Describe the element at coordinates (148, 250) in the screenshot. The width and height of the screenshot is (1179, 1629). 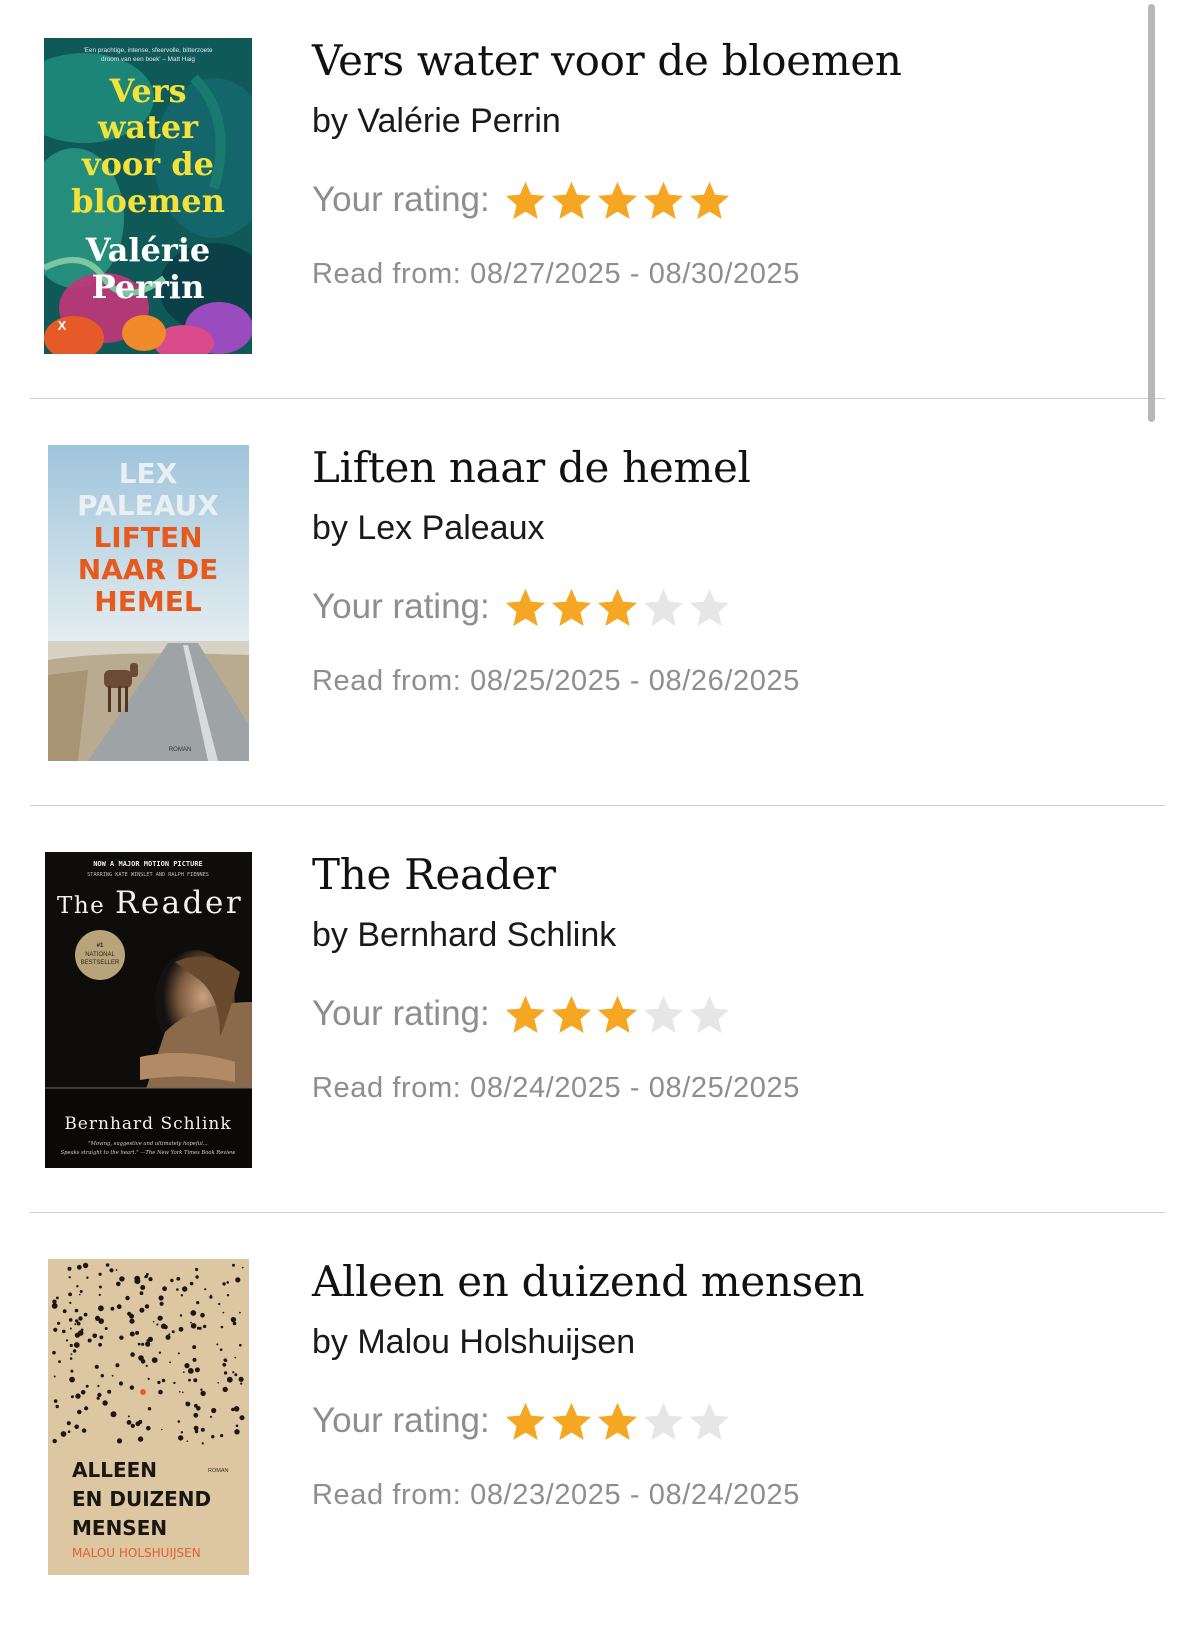
I see `cover-author: Valérie` at that location.